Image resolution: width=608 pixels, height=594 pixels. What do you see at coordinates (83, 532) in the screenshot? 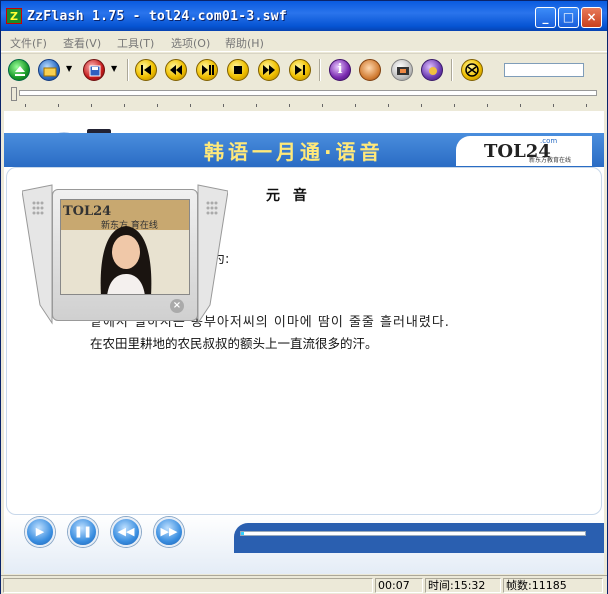
I see `pause-button: ❚❚` at bounding box center [83, 532].